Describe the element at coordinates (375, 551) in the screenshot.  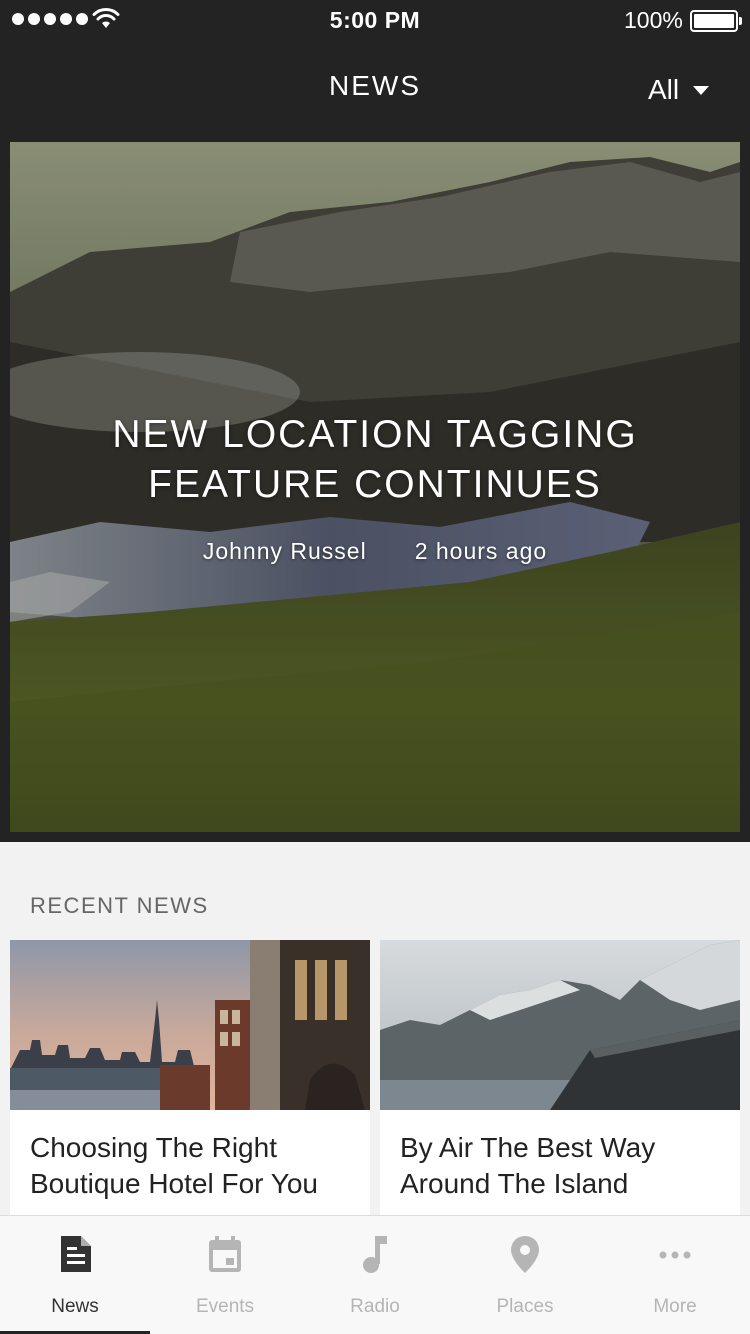
I see `featured-meta: Johnny Russel 2 hours ago` at that location.